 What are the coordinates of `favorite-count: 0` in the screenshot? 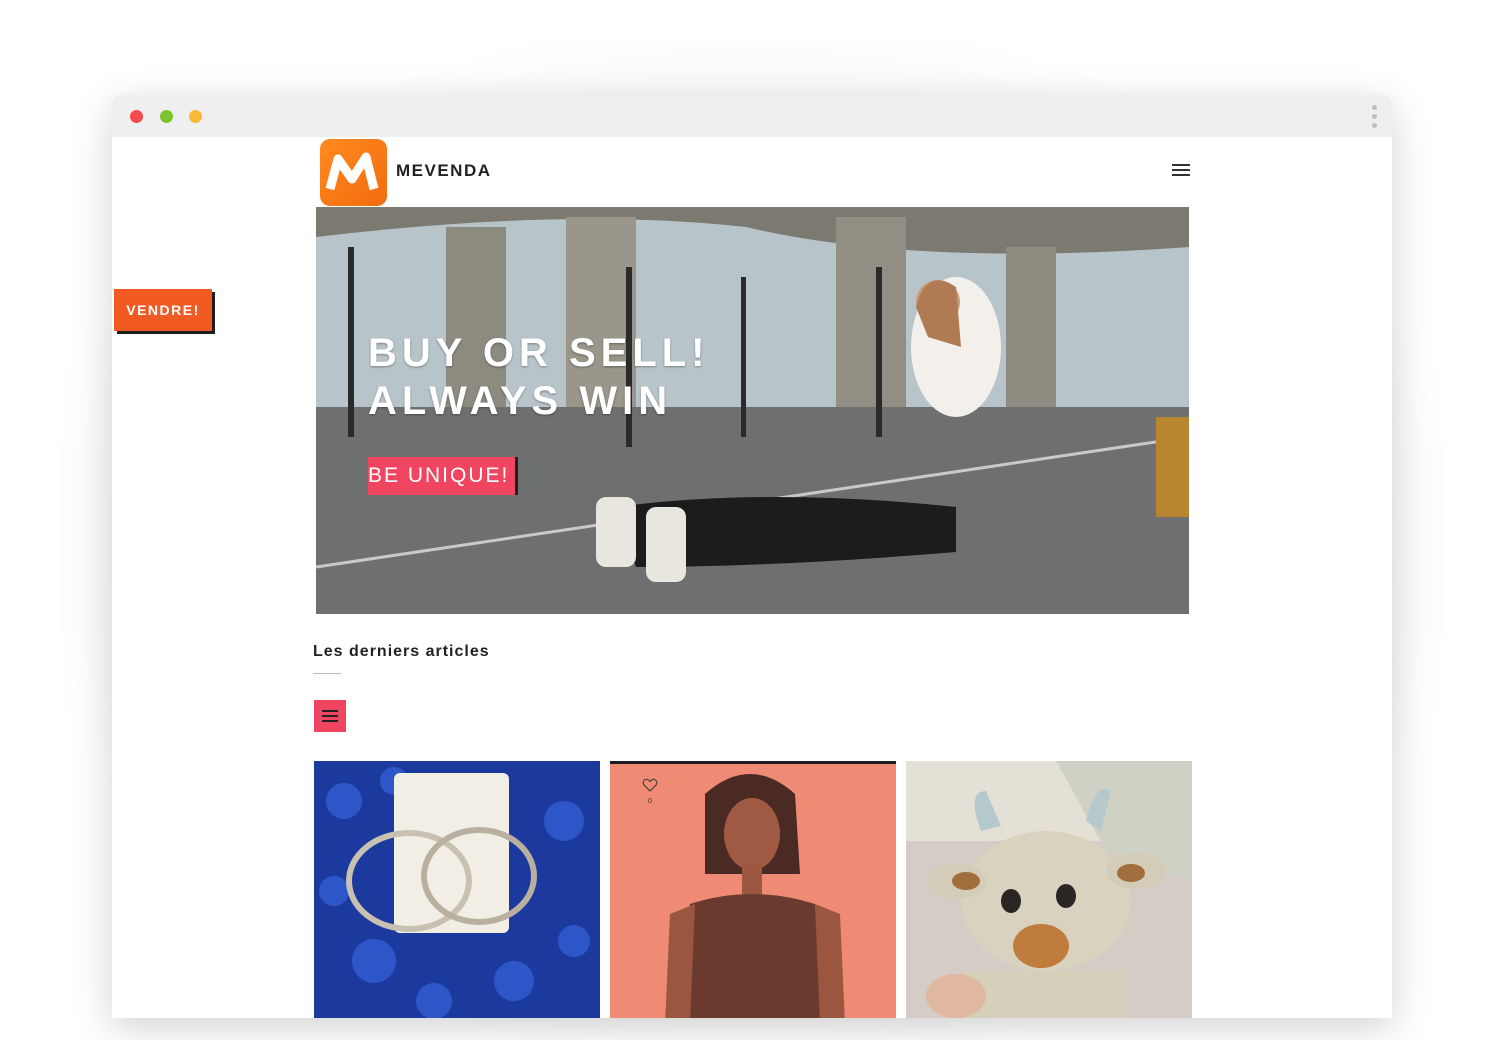 It's located at (650, 801).